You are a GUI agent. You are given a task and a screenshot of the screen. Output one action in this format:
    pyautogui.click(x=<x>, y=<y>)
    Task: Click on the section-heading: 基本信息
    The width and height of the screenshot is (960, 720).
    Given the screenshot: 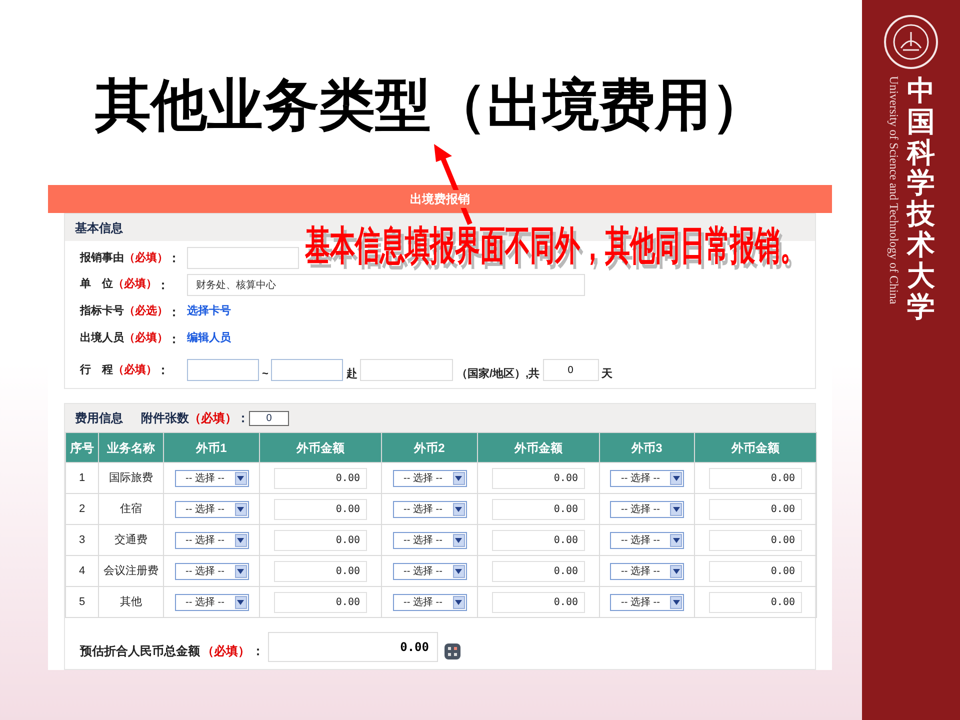 What is the action you would take?
    pyautogui.click(x=99, y=228)
    